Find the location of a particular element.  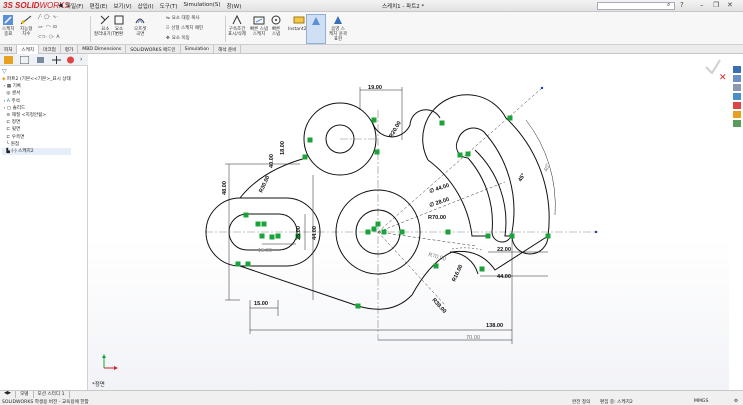

settings-icon: ⚙ is located at coordinates (736, 401).